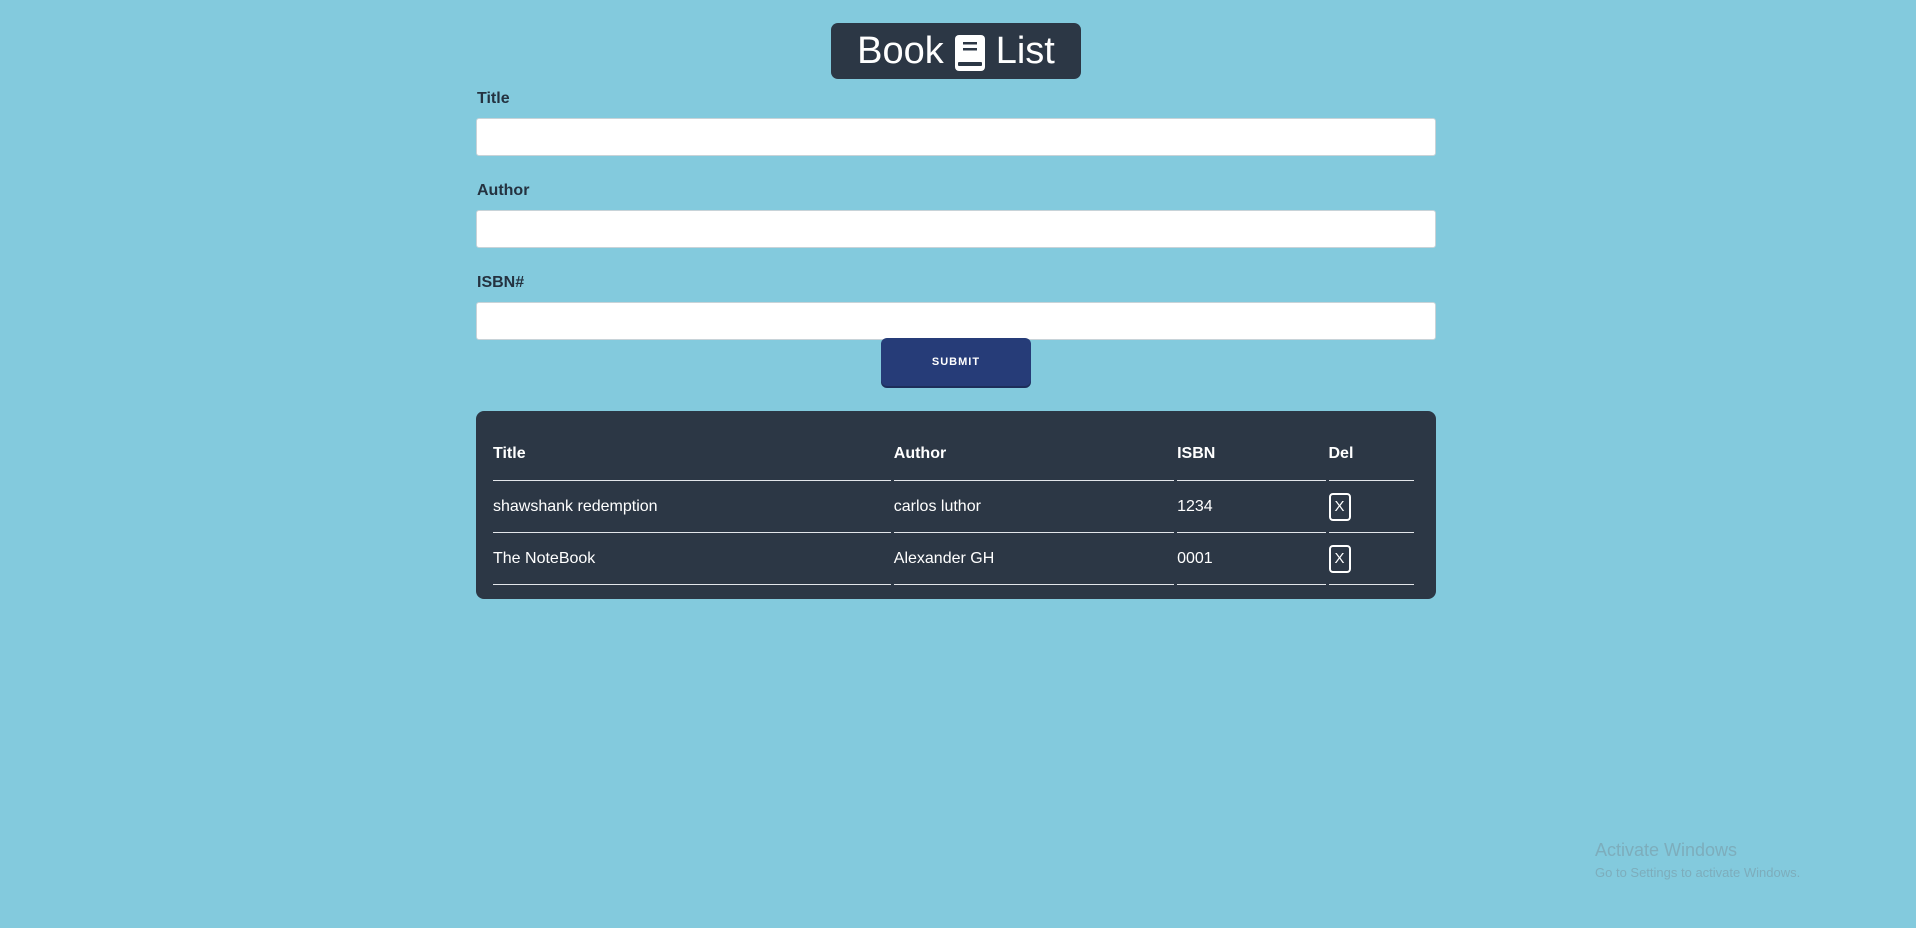  I want to click on book-title-cell: The NoteBook, so click(692, 559).